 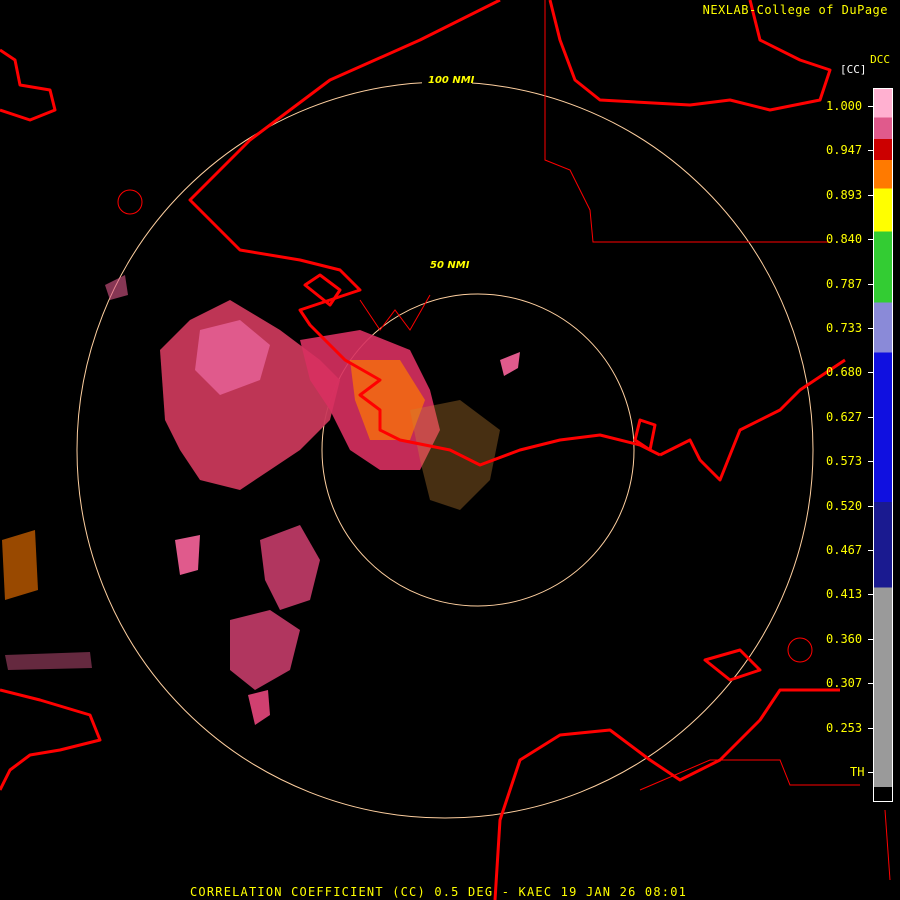 I want to click on scale-label: 0.787, so click(x=844, y=283).